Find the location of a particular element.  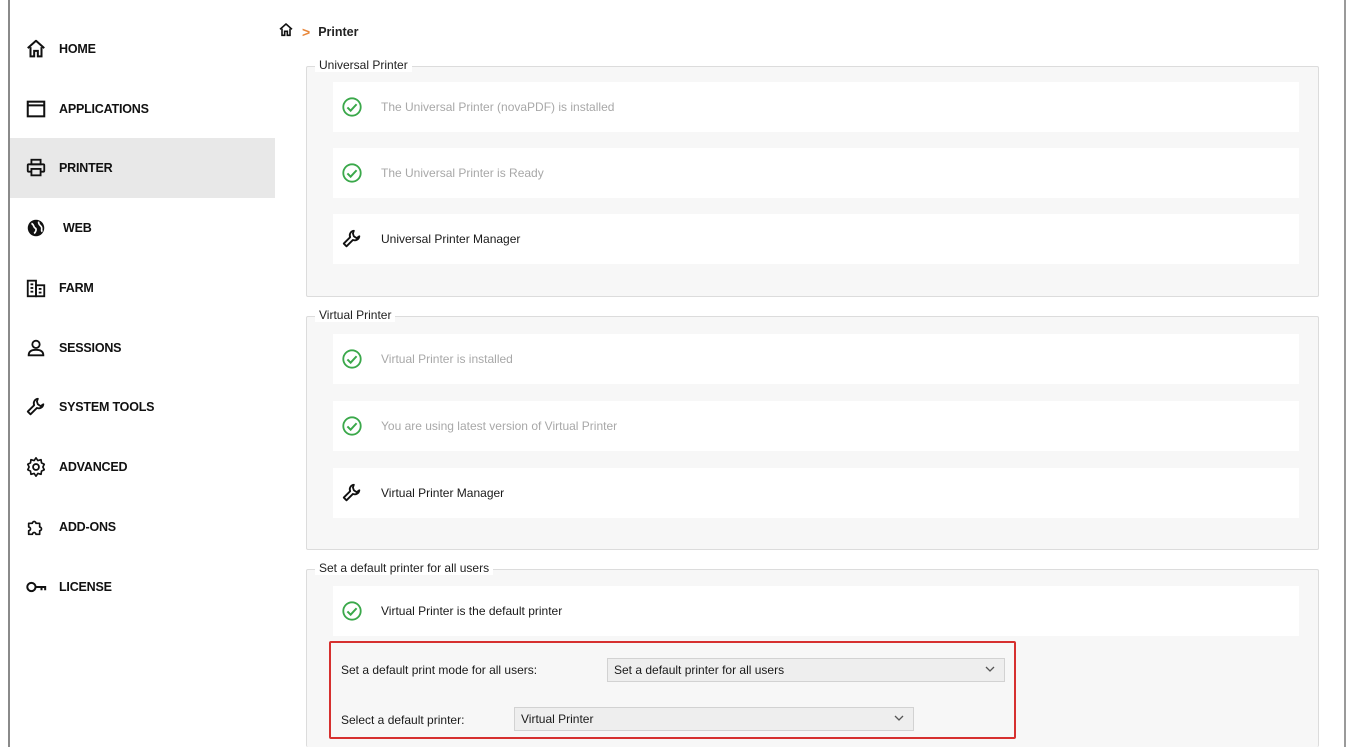

group-title: Virtual Printer is located at coordinates (355, 315).